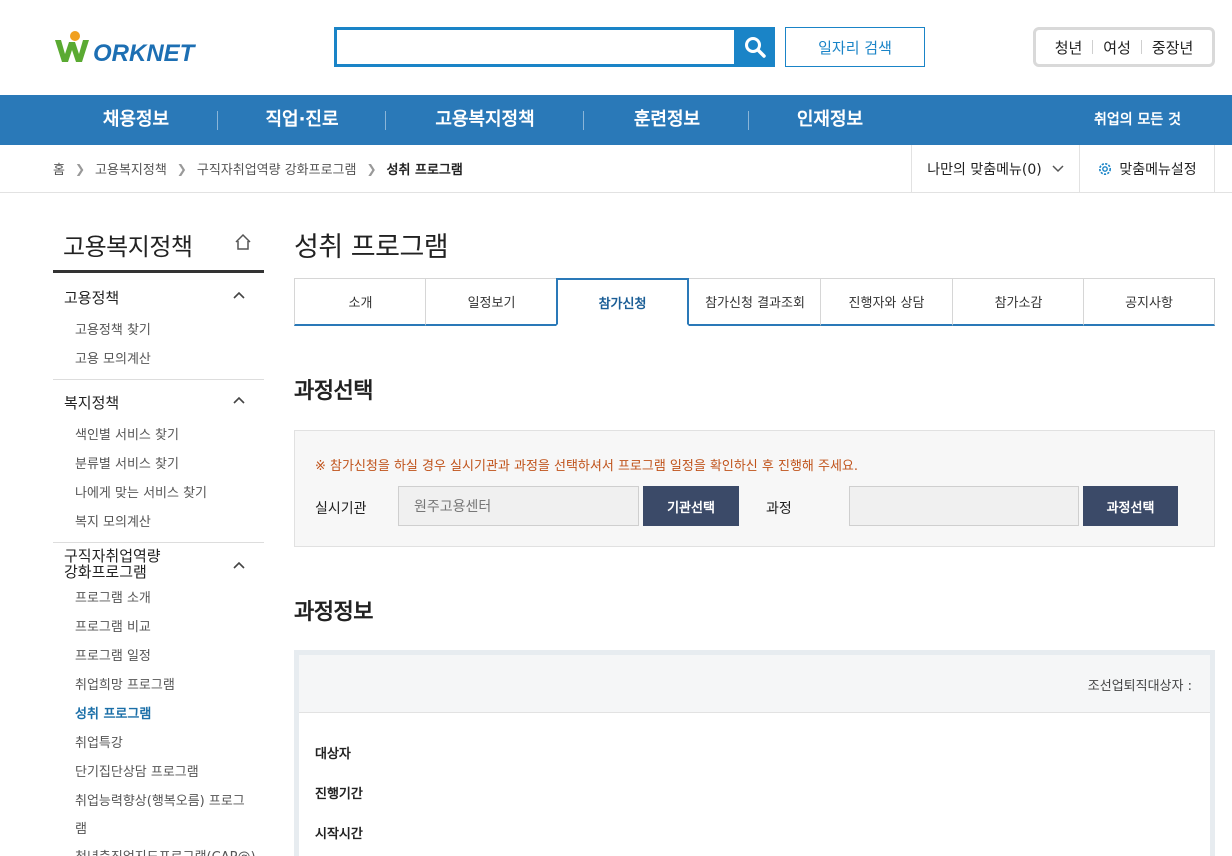 Image resolution: width=1232 pixels, height=856 pixels. What do you see at coordinates (128, 247) in the screenshot?
I see `sidebar-title-text: 고용복지정책` at bounding box center [128, 247].